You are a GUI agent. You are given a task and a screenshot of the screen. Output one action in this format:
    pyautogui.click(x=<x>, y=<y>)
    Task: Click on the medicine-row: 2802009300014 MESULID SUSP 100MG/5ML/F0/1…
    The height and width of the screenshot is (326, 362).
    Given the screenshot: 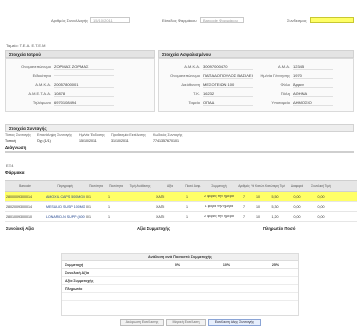 What is the action you would take?
    pyautogui.click(x=181, y=207)
    